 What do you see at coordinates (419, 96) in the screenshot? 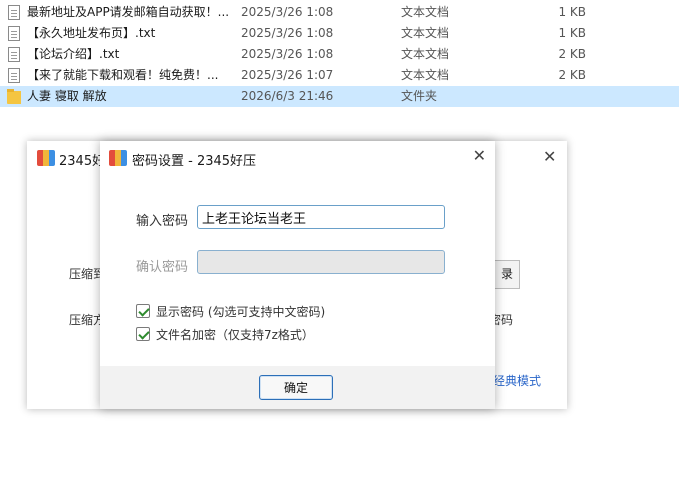
I see `file-type: 文件夹` at bounding box center [419, 96].